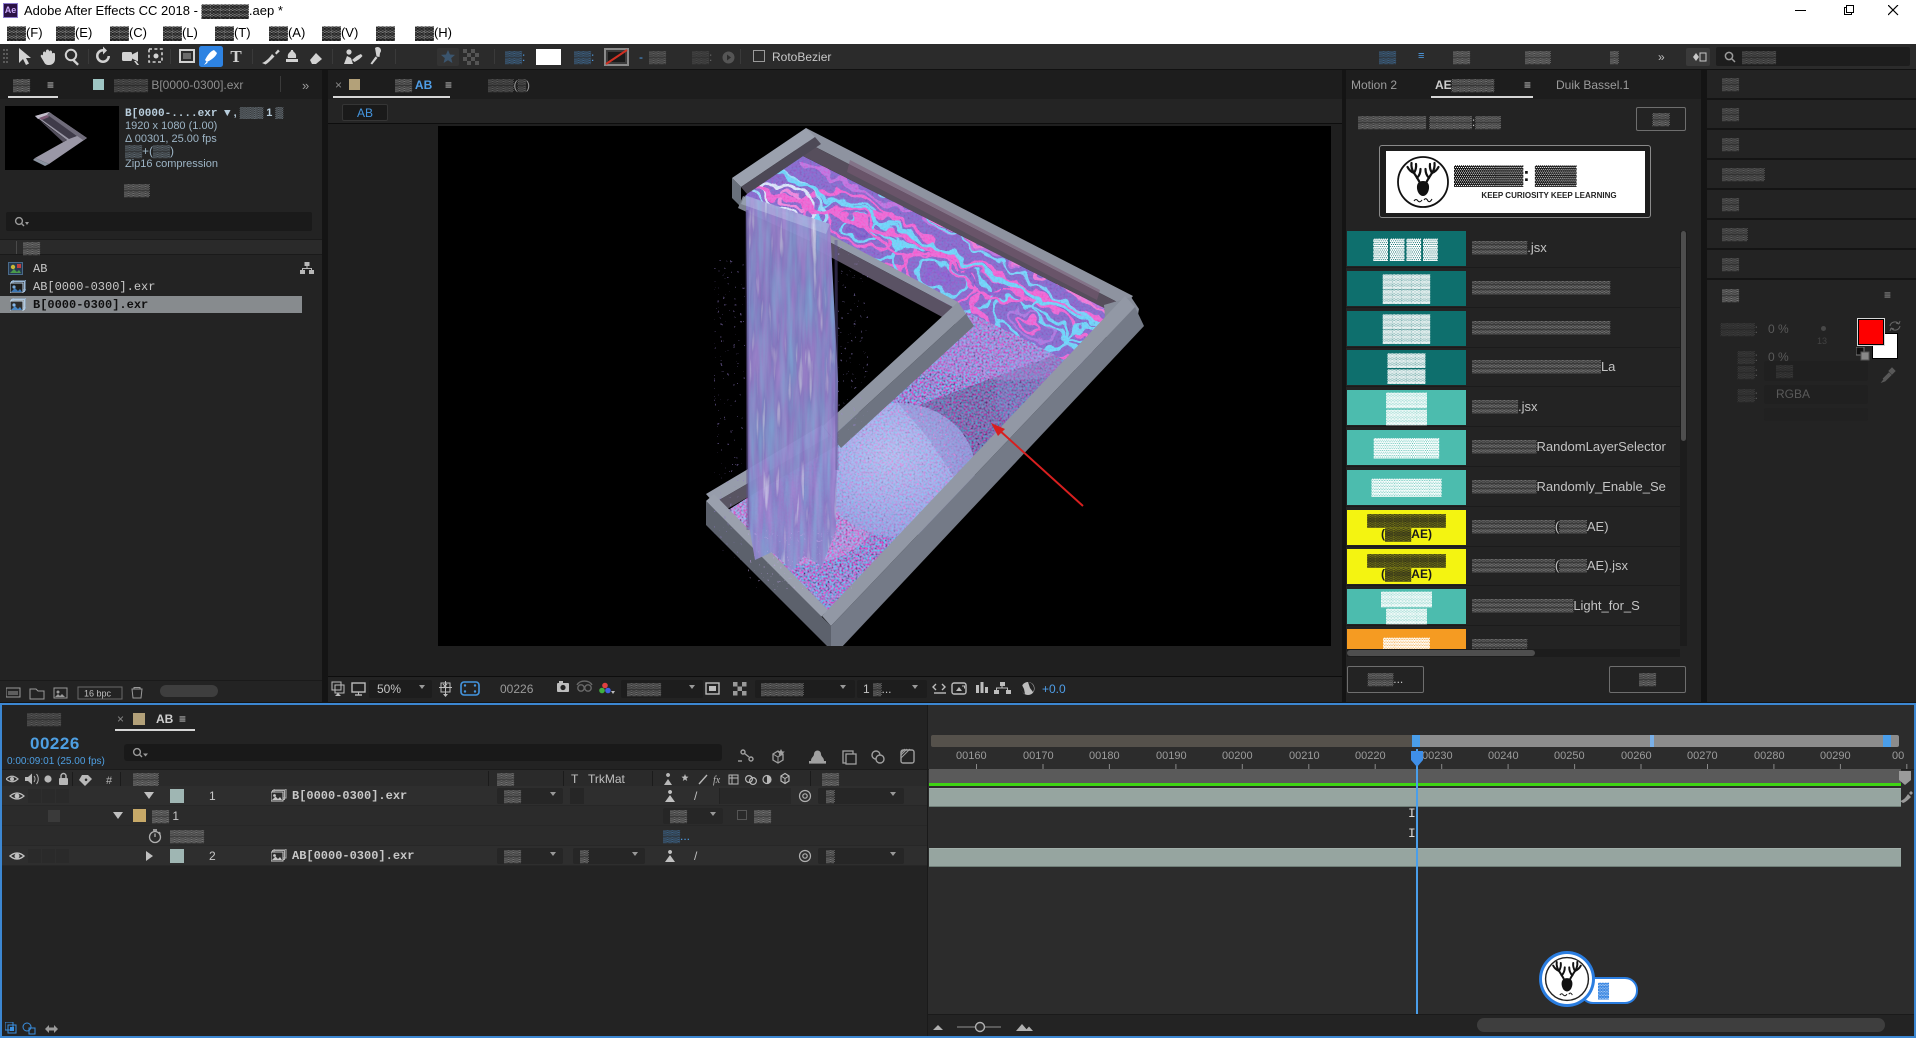  Describe the element at coordinates (98, 694) in the screenshot. I see `svg-text: 16 bpc` at that location.